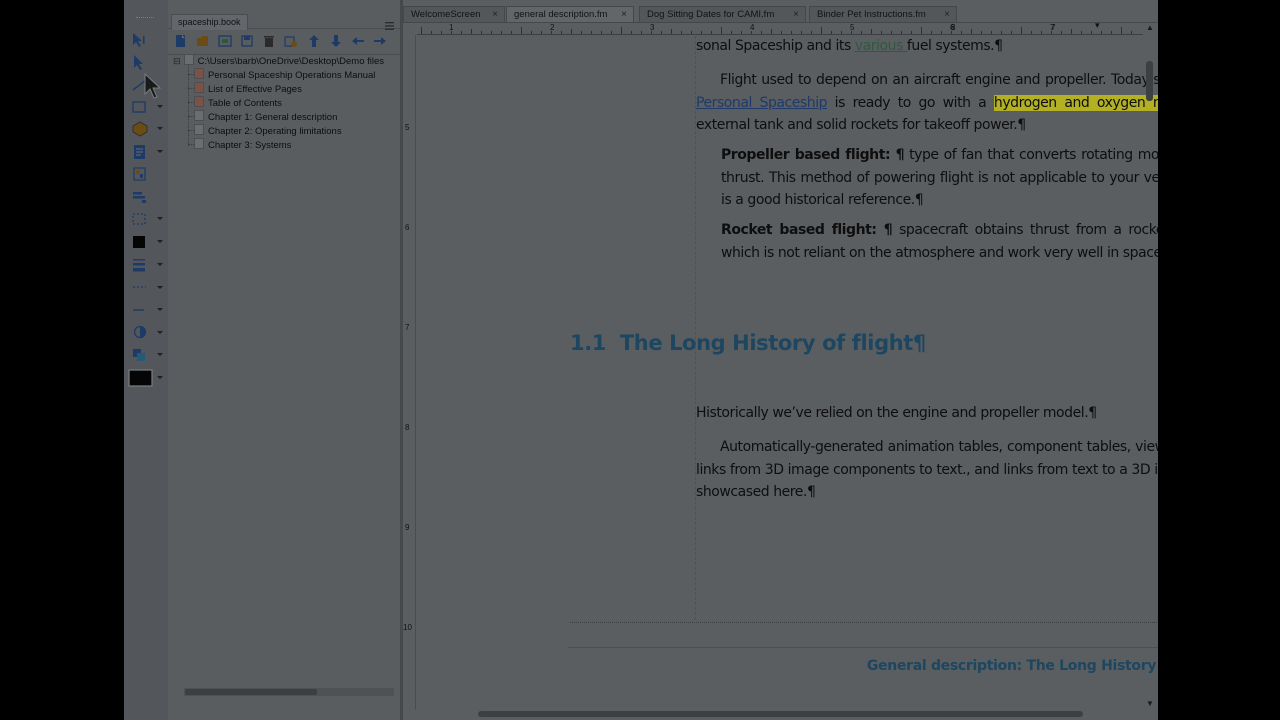  I want to click on line-width-icon, so click(140, 265).